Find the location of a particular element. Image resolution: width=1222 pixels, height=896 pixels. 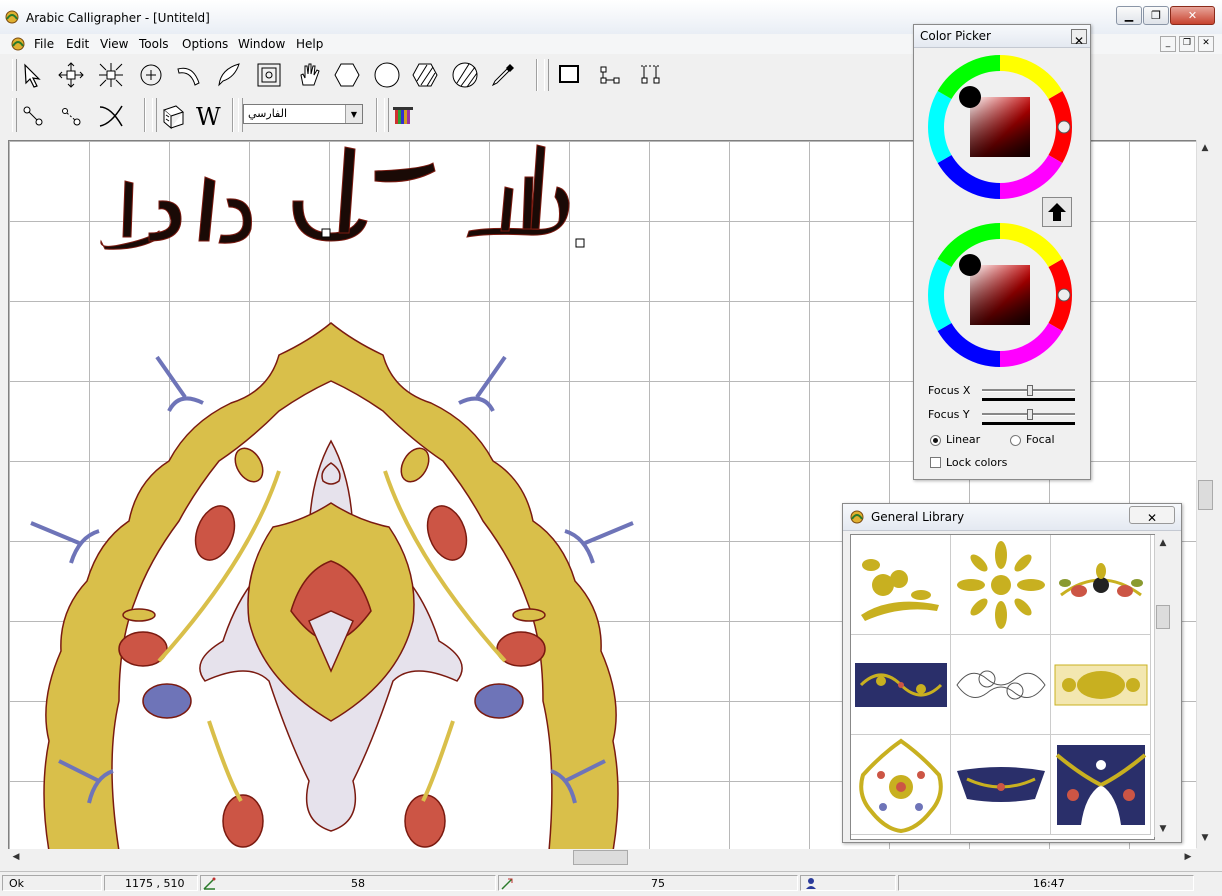

menu-window: Window is located at coordinates (261, 44).